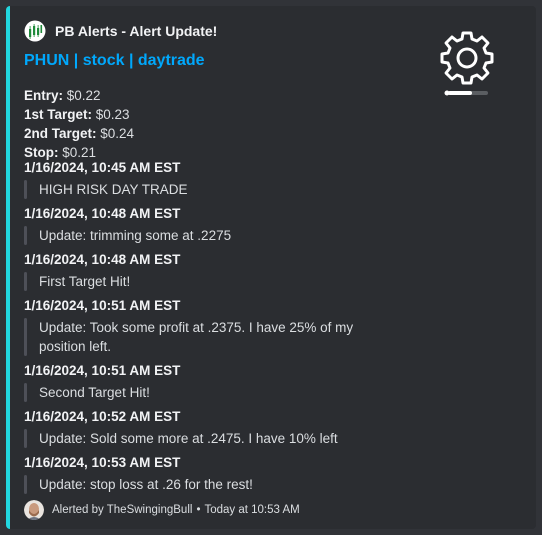 The height and width of the screenshot is (535, 542). Describe the element at coordinates (214, 392) in the screenshot. I see `update-quote: Second Target Hit!` at that location.